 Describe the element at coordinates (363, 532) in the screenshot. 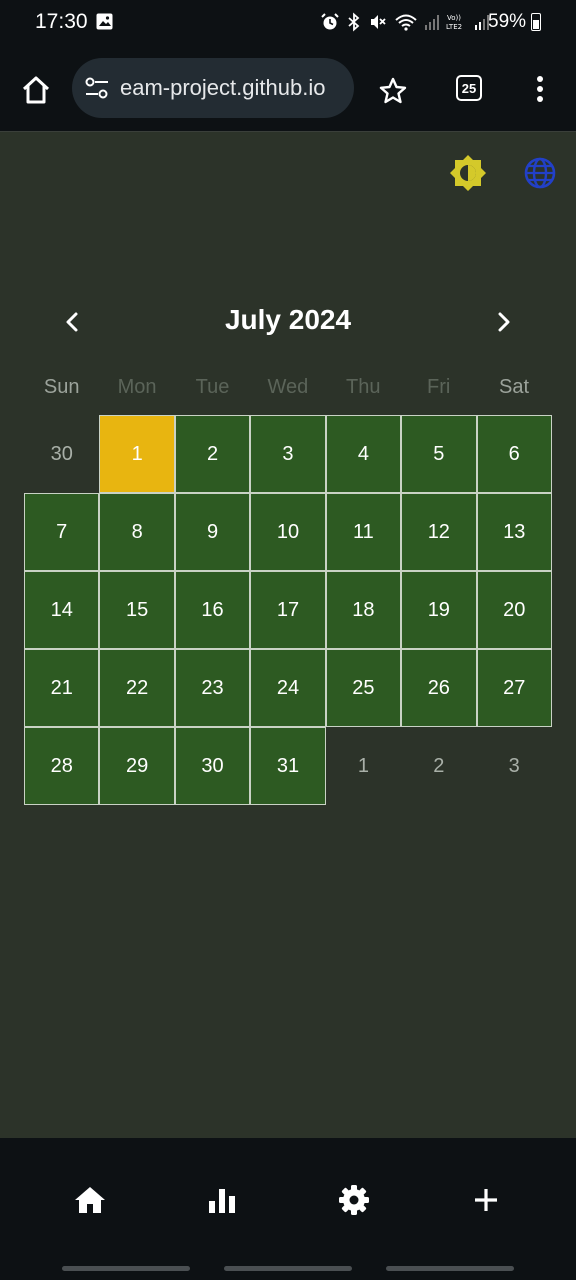

I see `calendar-day: 11` at that location.